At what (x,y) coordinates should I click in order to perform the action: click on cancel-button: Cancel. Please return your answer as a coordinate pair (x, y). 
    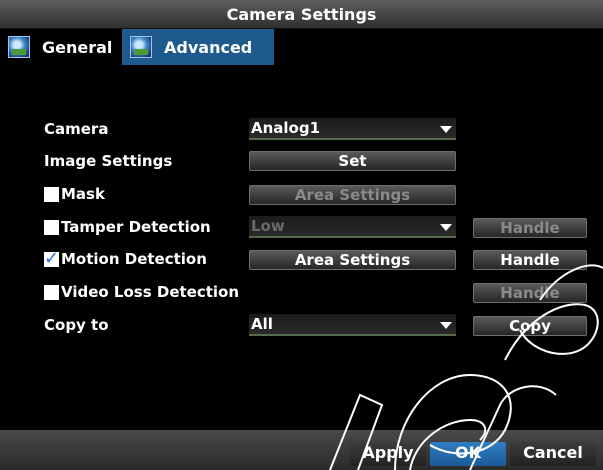
    Looking at the image, I should click on (553, 454).